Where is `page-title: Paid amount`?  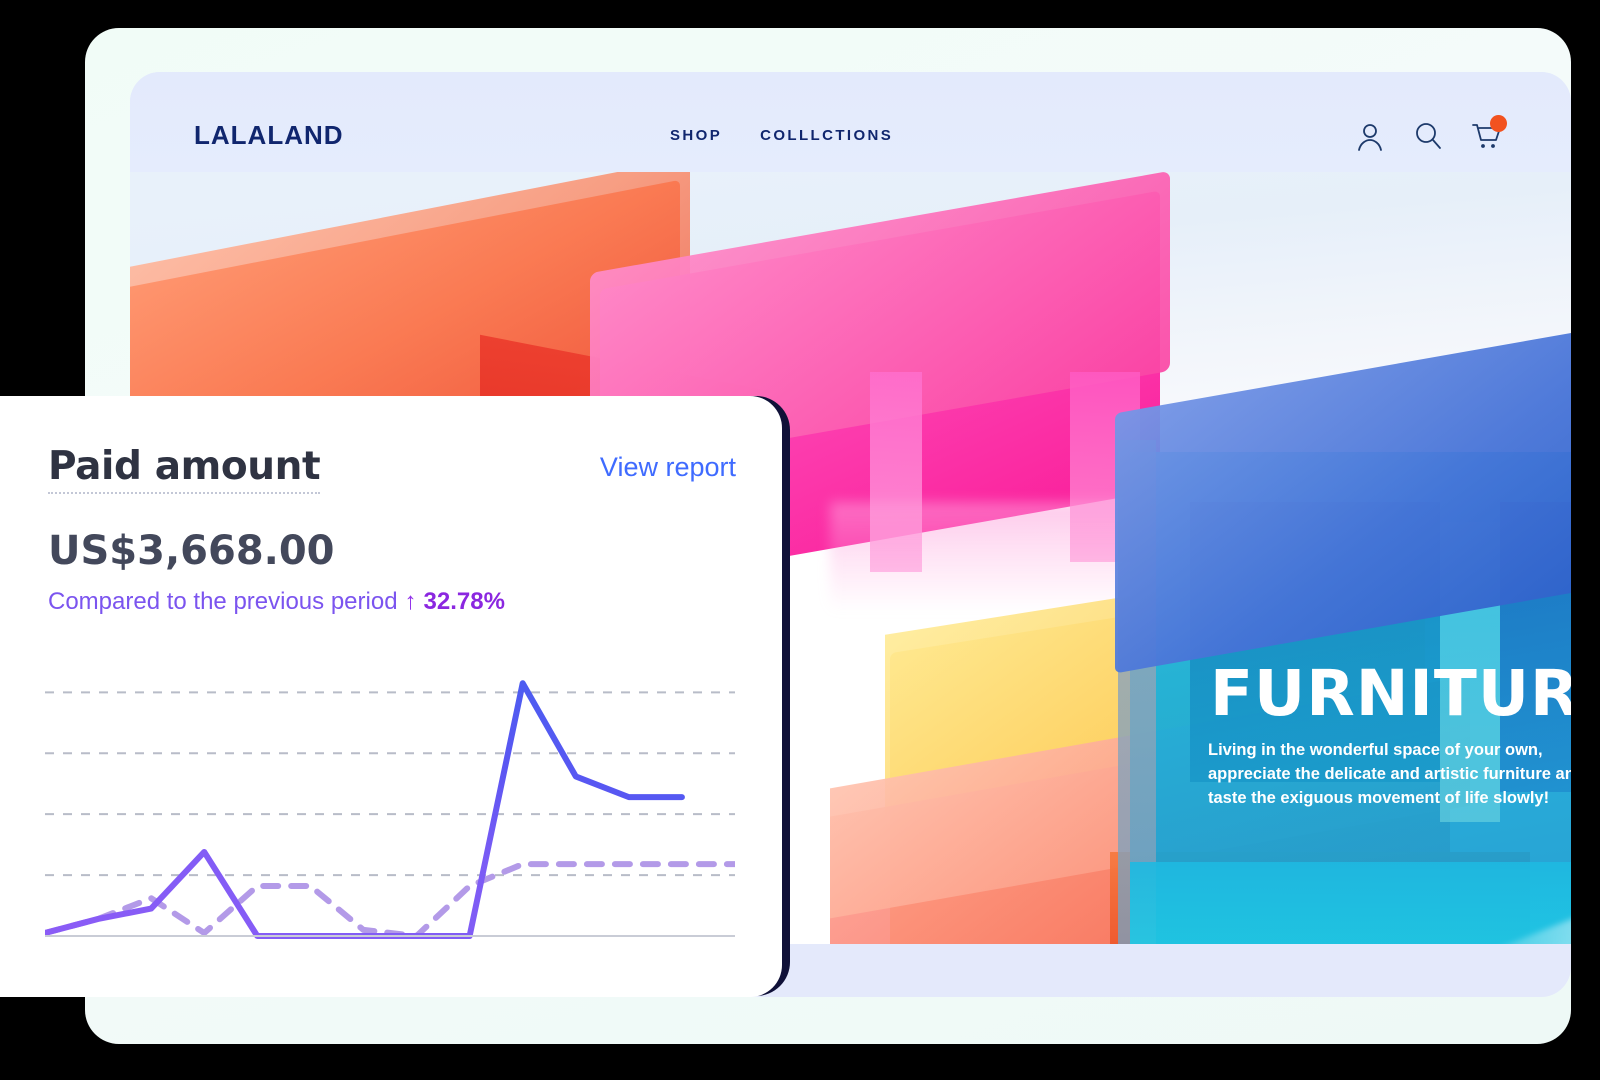 page-title: Paid amount is located at coordinates (184, 469).